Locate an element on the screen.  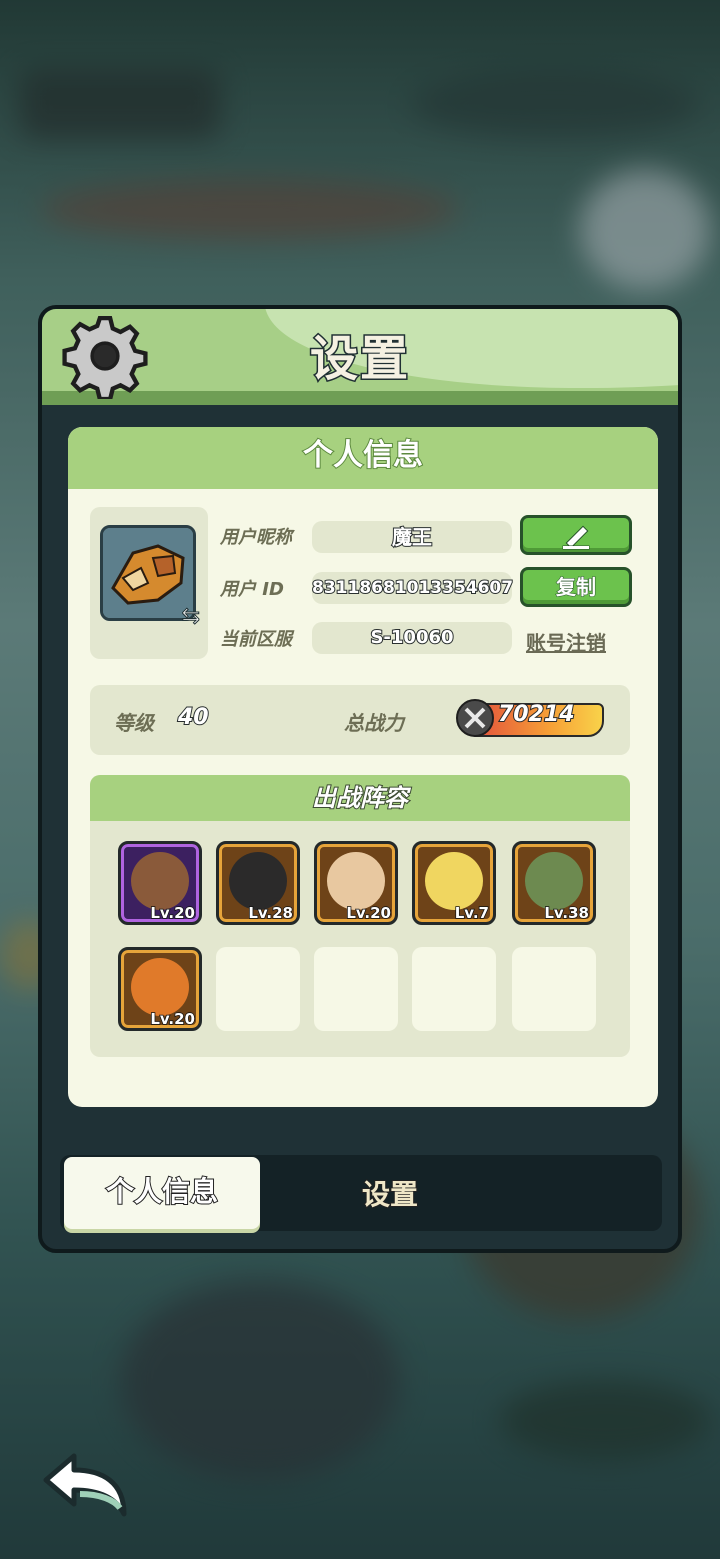
stats-bar: 等级 40 总战力 70214 is located at coordinates (360, 720).